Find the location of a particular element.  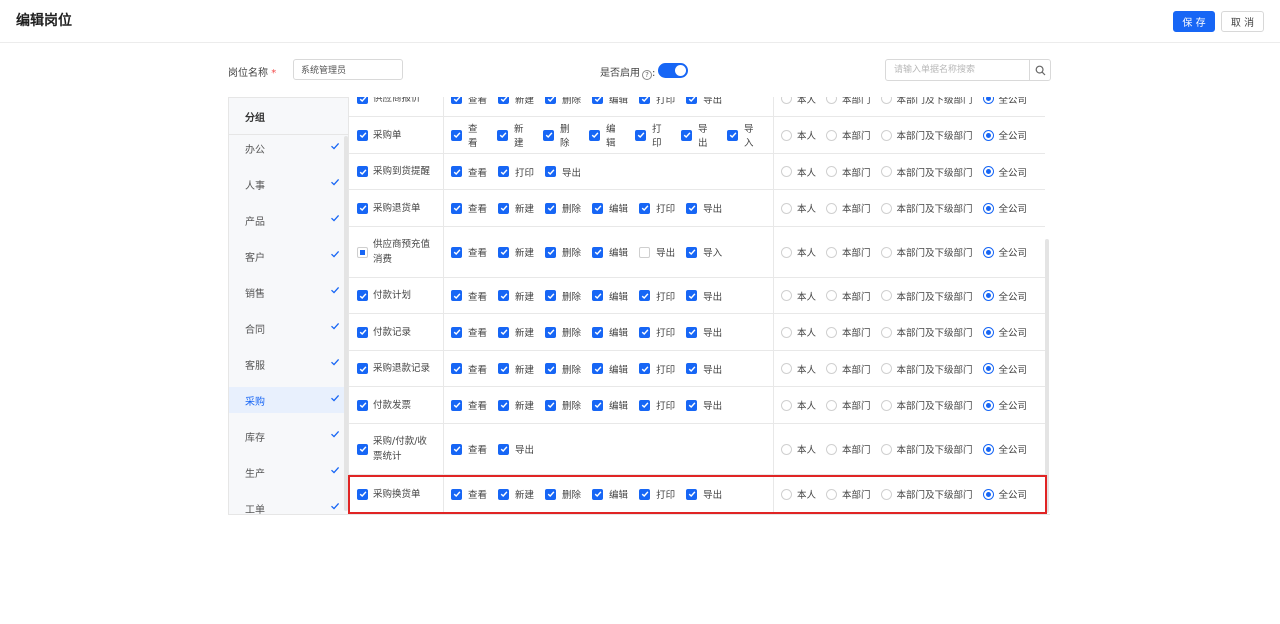

save-button: 保 存 is located at coordinates (1194, 21).